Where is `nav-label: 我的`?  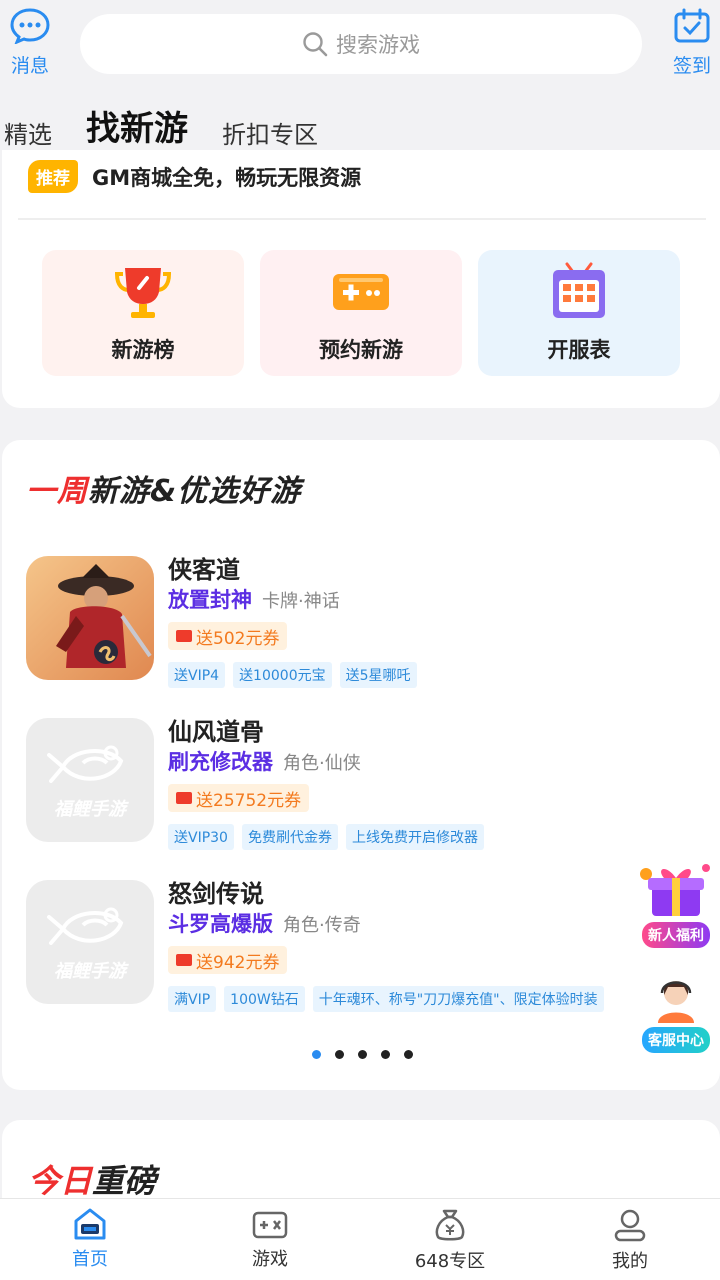
nav-label: 我的 is located at coordinates (630, 1261).